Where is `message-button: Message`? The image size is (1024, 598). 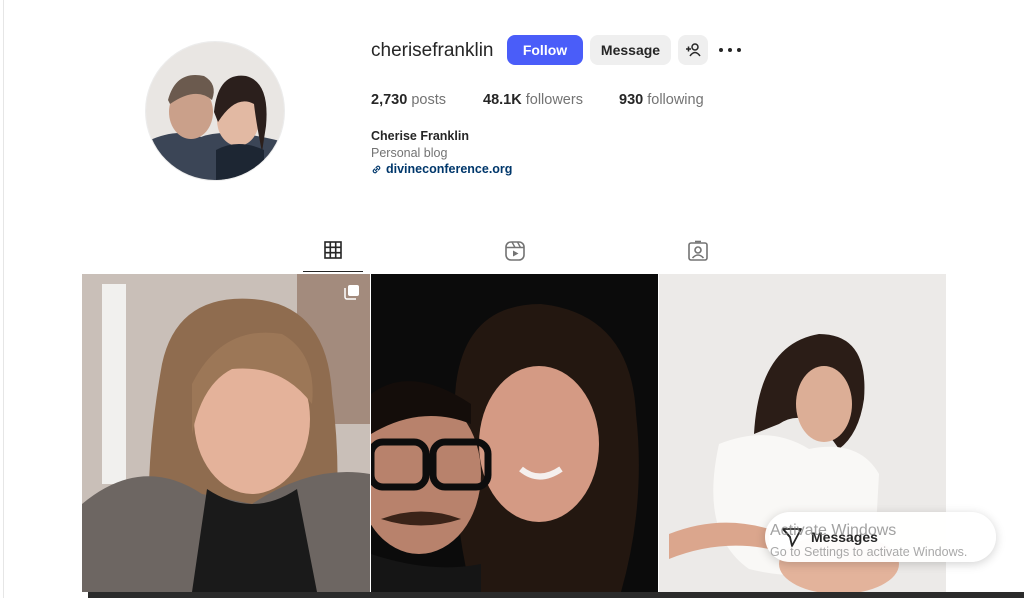 message-button: Message is located at coordinates (630, 50).